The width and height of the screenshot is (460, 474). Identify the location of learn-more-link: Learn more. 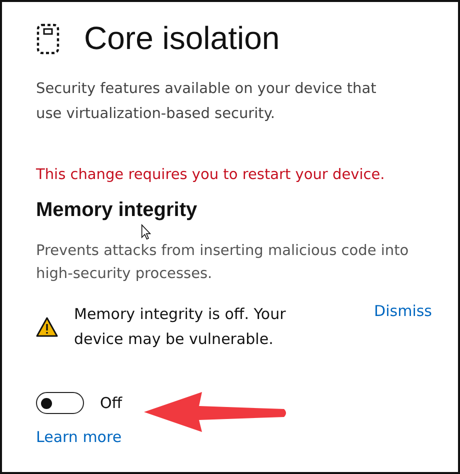
(79, 437).